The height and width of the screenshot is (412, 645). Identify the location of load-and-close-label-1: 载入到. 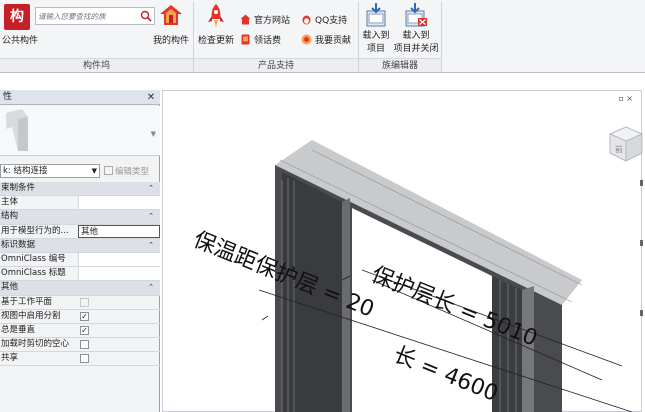
(416, 36).